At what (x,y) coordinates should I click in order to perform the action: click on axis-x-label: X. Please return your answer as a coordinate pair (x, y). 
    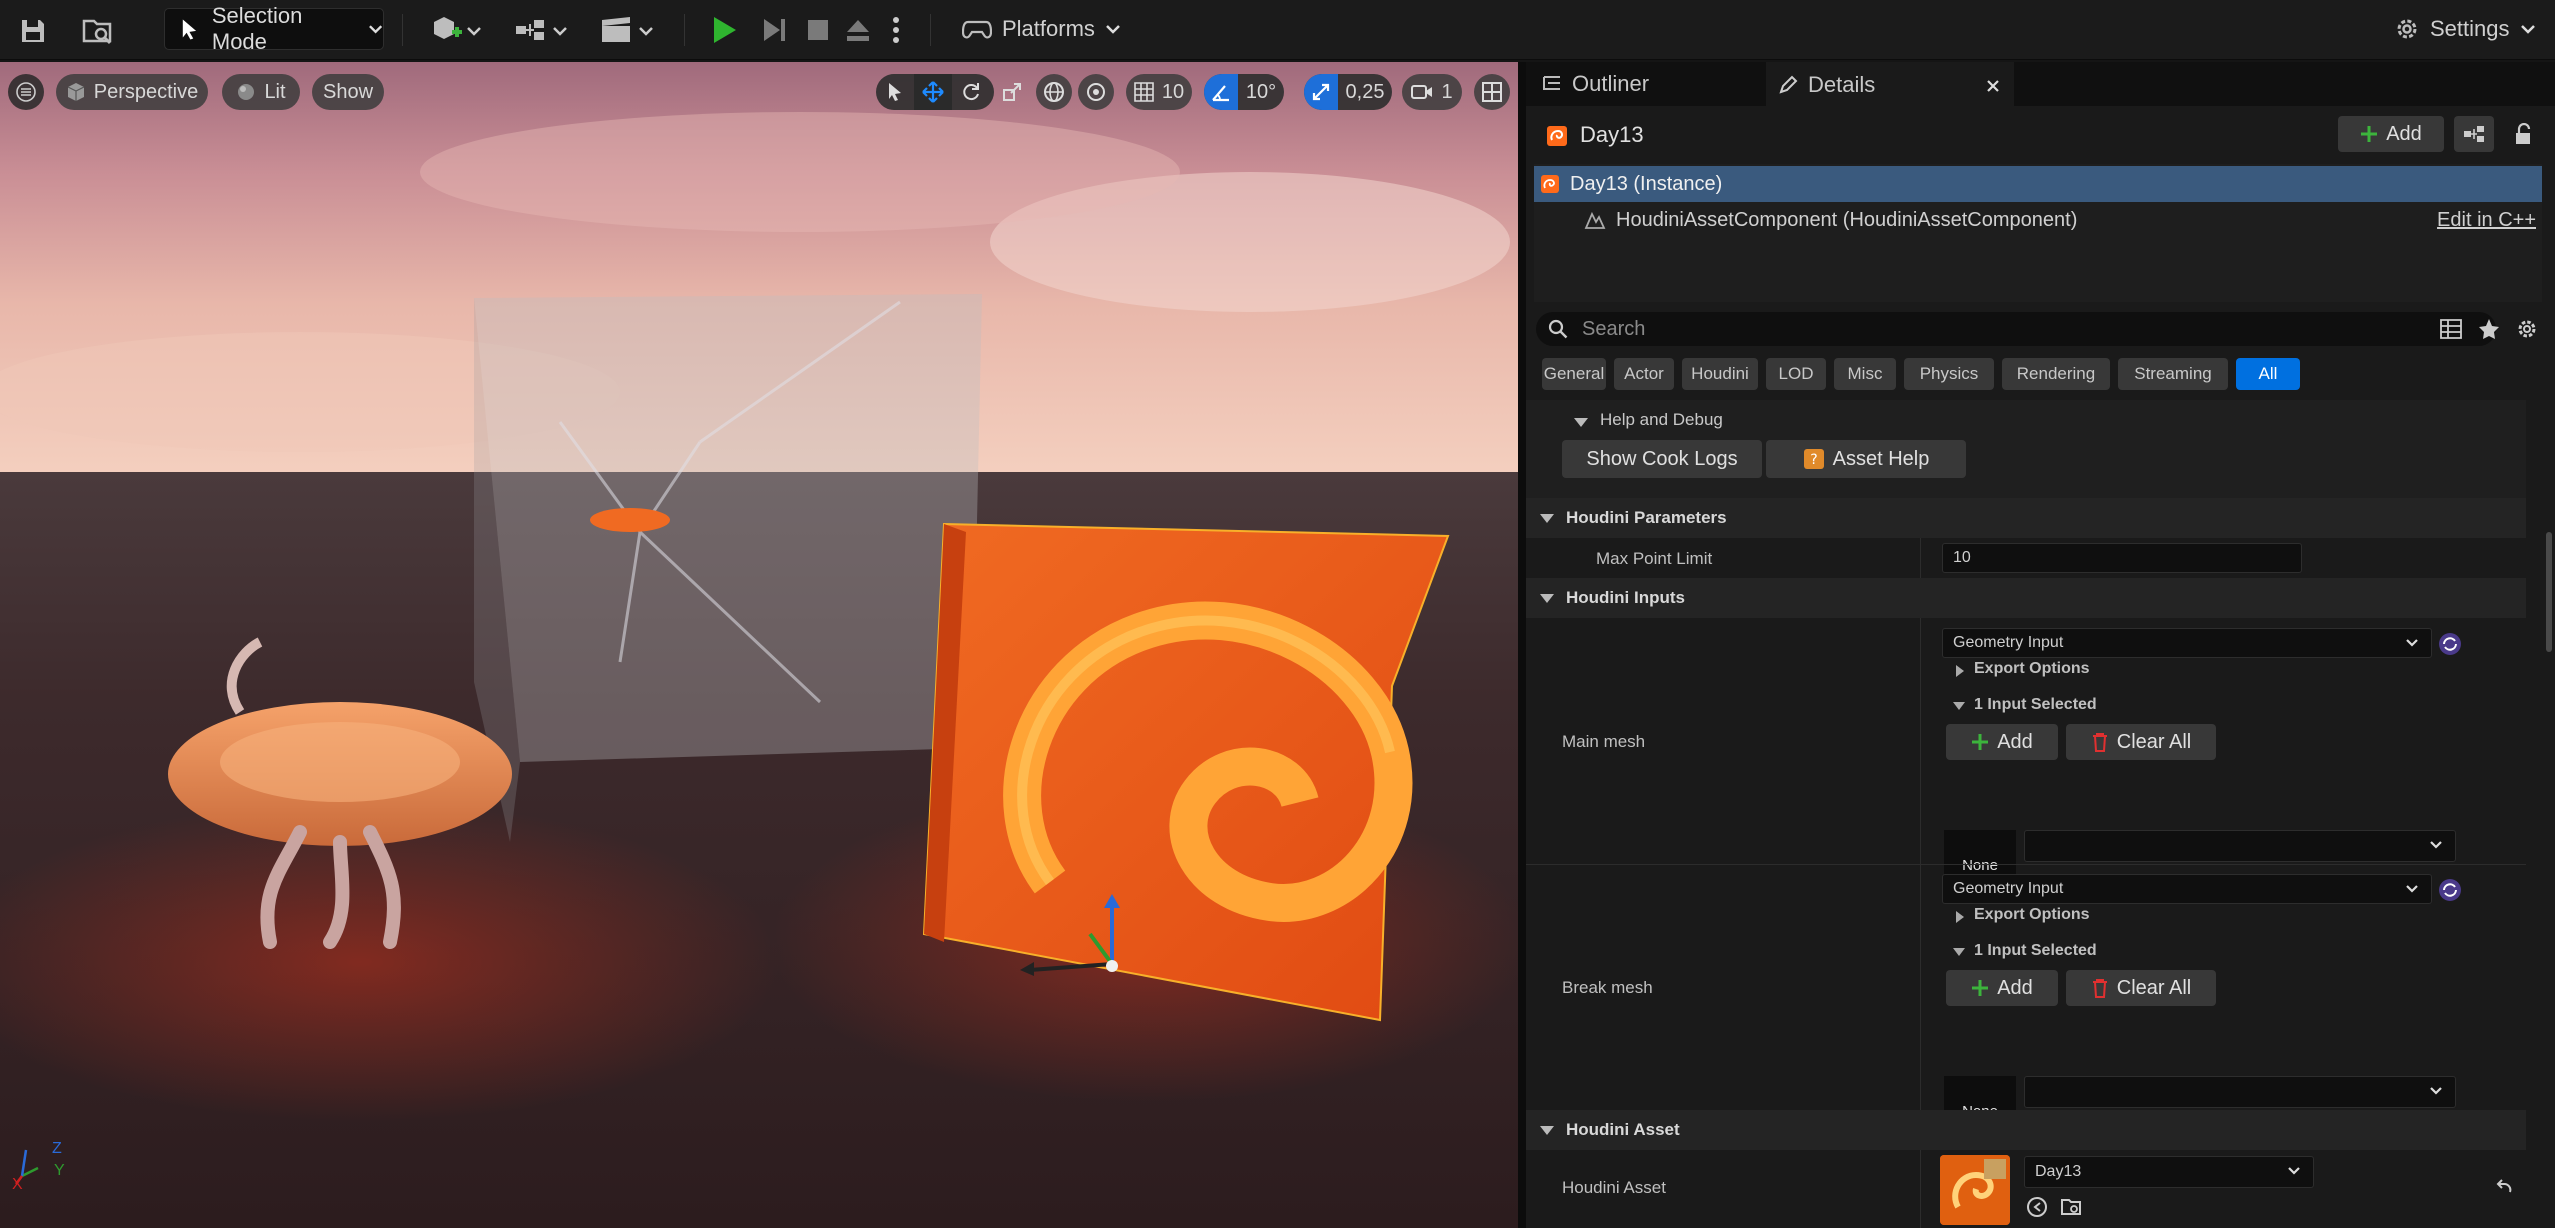
    Looking at the image, I should click on (17, 1184).